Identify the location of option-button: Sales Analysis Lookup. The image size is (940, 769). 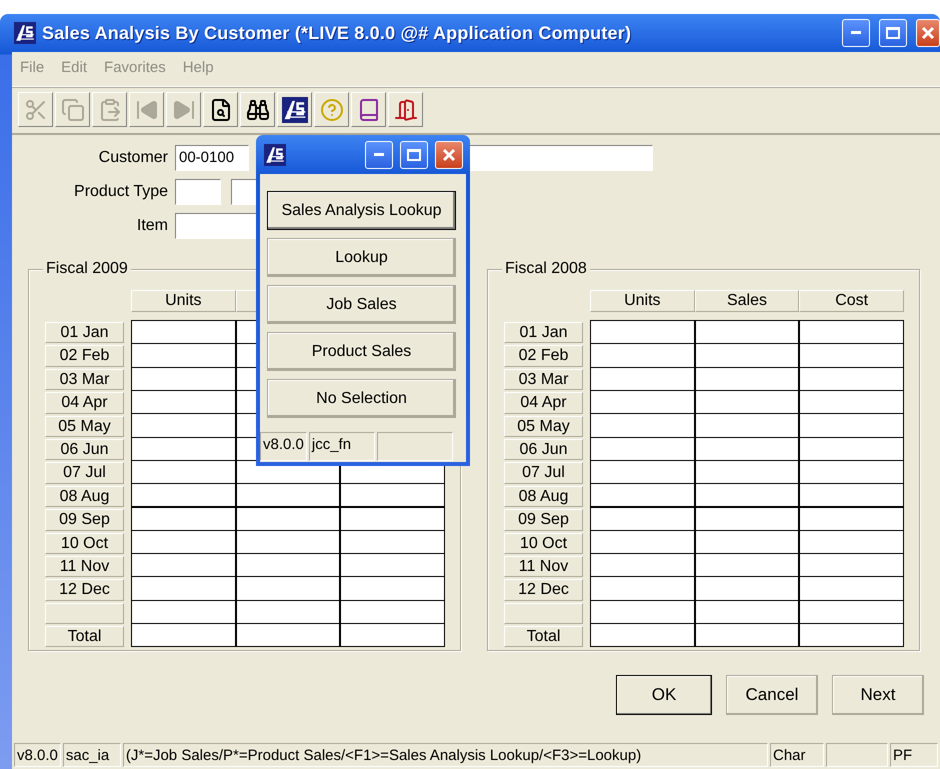
(361, 210).